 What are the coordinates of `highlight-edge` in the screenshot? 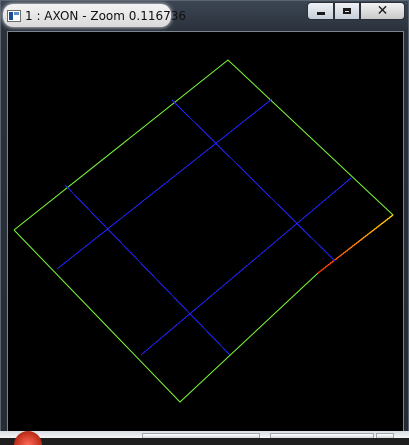 It's located at (355, 244).